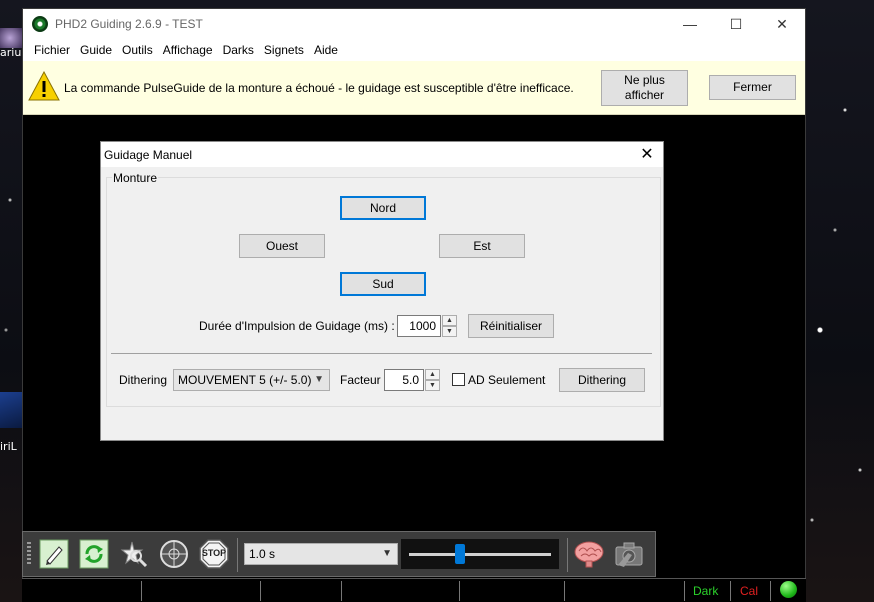  I want to click on target-icon, so click(174, 554).